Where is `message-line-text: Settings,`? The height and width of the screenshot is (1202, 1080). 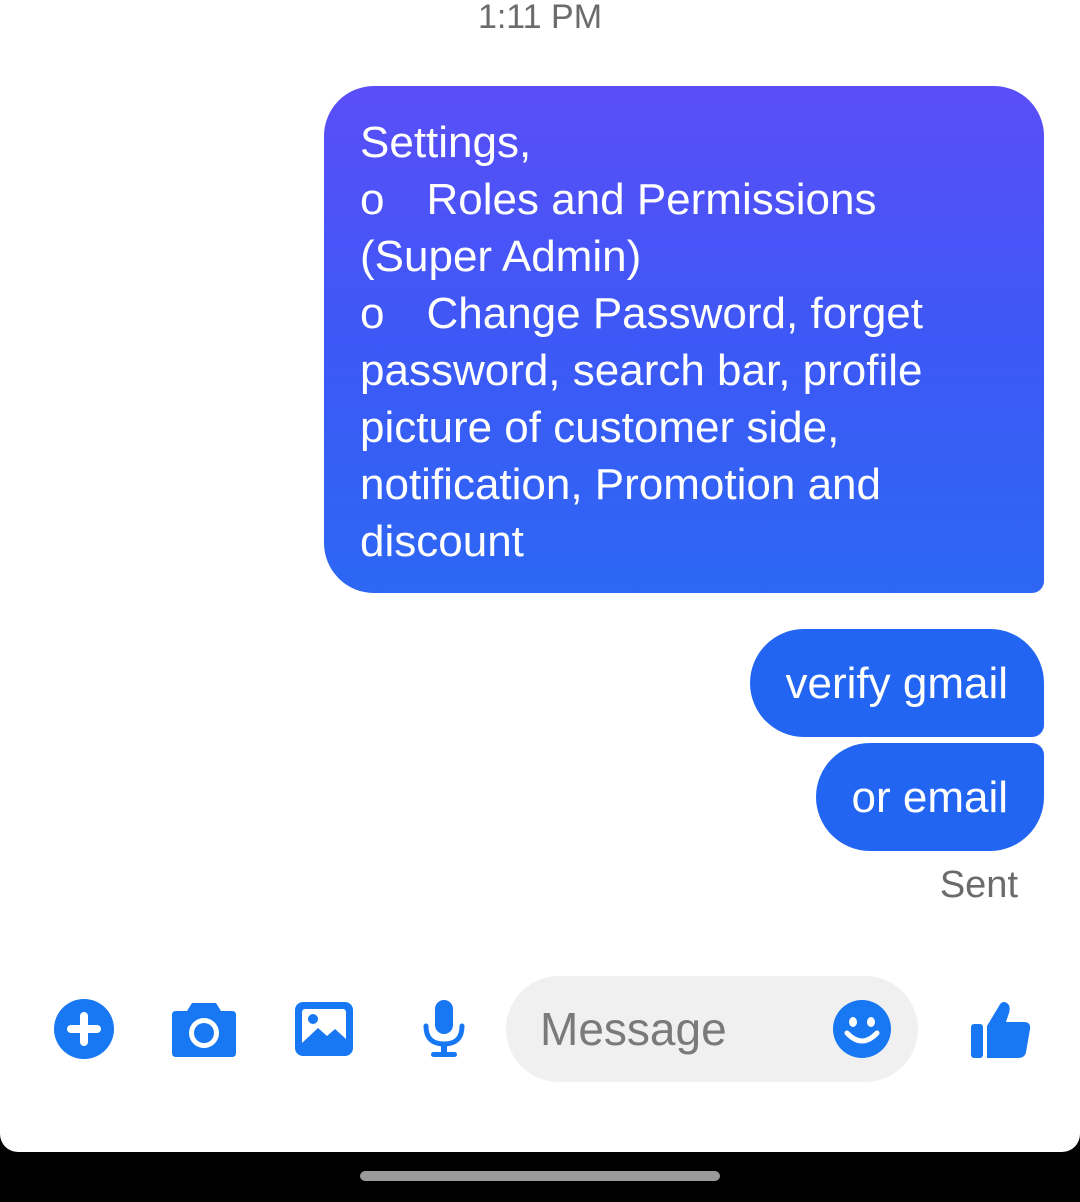 message-line-text: Settings, is located at coordinates (446, 142).